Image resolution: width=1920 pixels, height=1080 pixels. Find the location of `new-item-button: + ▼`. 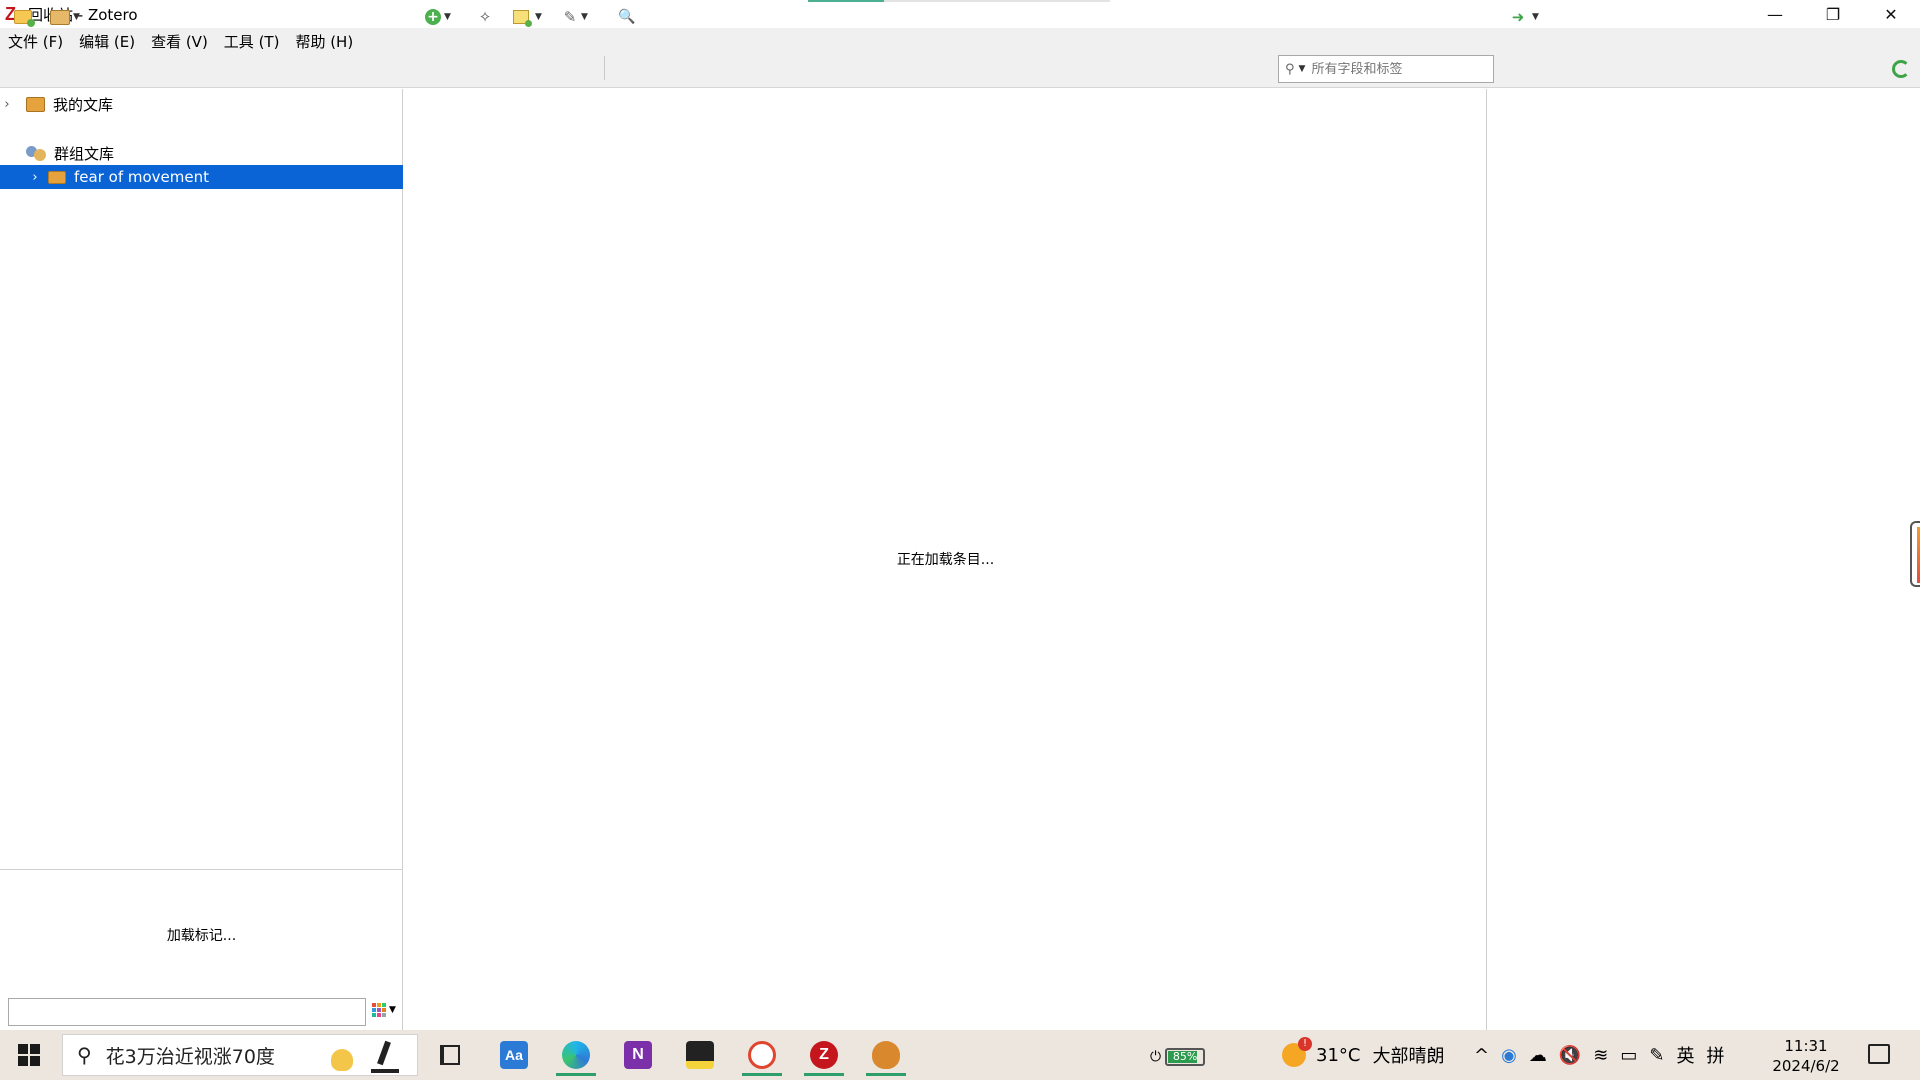

new-item-button: + ▼ is located at coordinates (438, 17).